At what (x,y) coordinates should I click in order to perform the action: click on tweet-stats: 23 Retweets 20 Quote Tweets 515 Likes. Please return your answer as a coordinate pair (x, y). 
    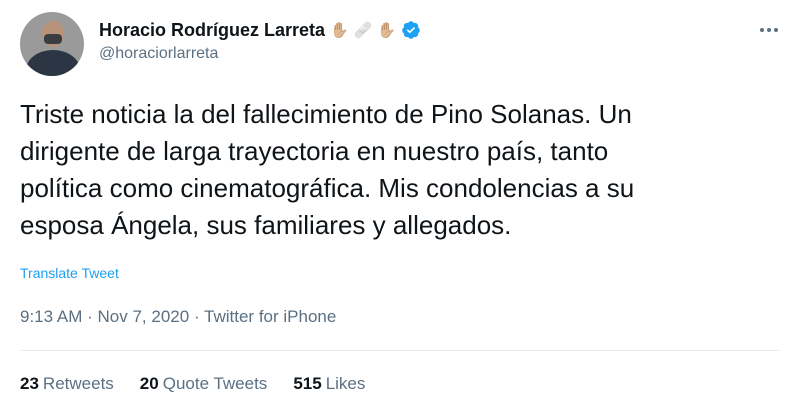
    Looking at the image, I should click on (192, 384).